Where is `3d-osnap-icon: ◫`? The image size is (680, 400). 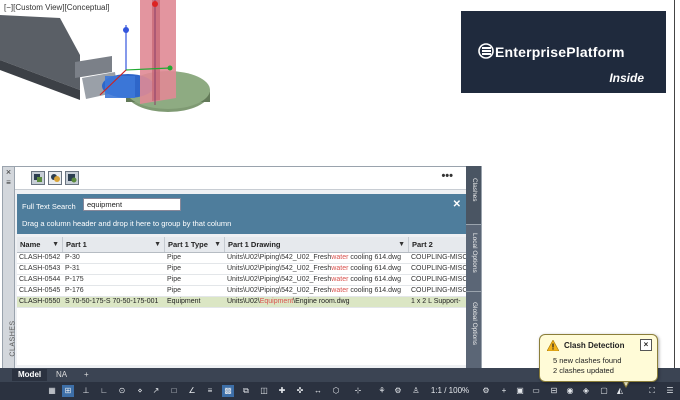
3d-osnap-icon: ◫ is located at coordinates (264, 391).